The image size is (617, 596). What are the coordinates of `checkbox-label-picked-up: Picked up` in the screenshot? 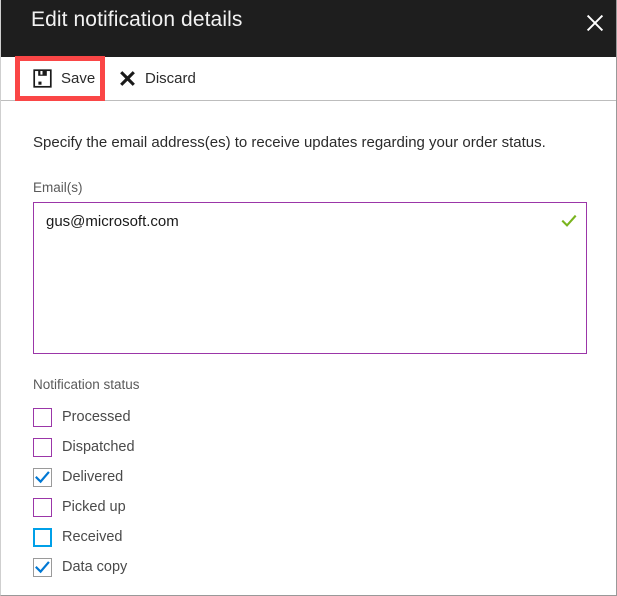 It's located at (94, 507).